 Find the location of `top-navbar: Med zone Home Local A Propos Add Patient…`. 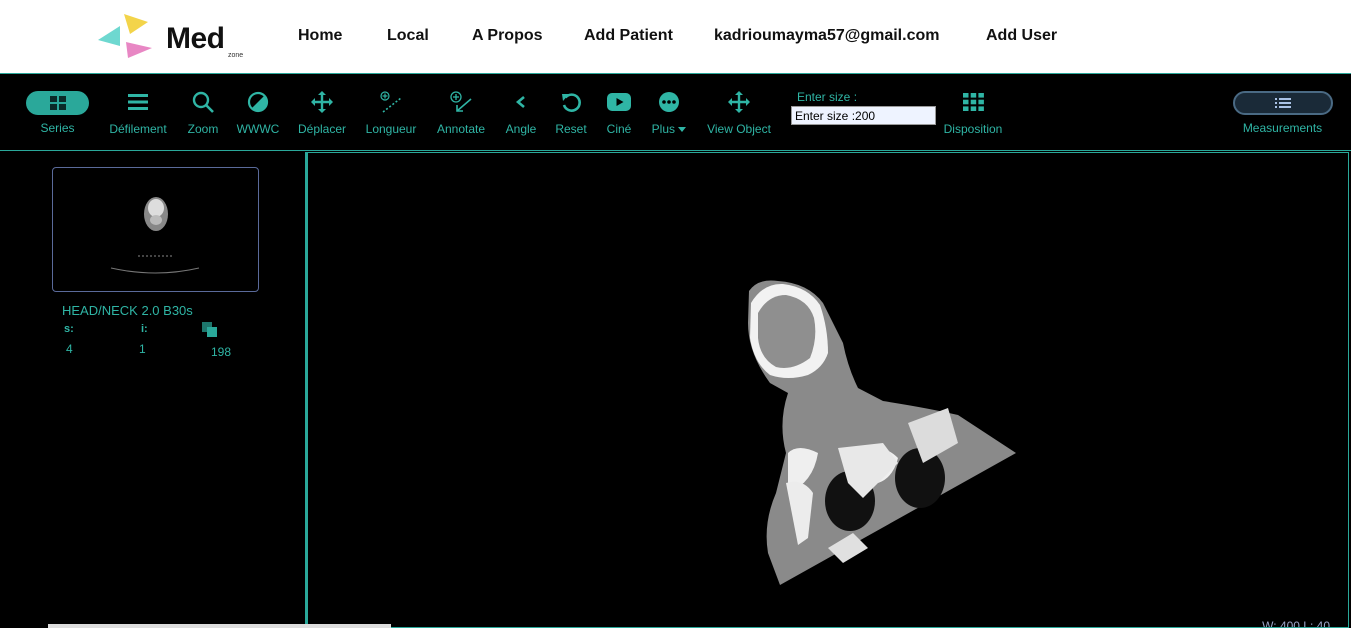

top-navbar: Med zone Home Local A Propos Add Patient… is located at coordinates (675, 37).